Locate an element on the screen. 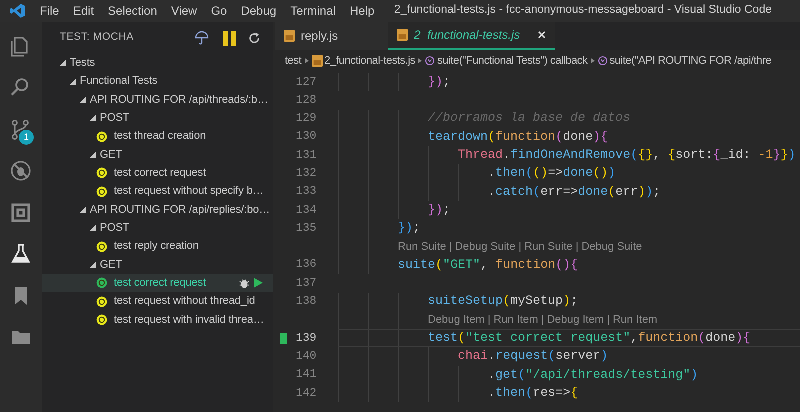  code-token: catch is located at coordinates (515, 192).